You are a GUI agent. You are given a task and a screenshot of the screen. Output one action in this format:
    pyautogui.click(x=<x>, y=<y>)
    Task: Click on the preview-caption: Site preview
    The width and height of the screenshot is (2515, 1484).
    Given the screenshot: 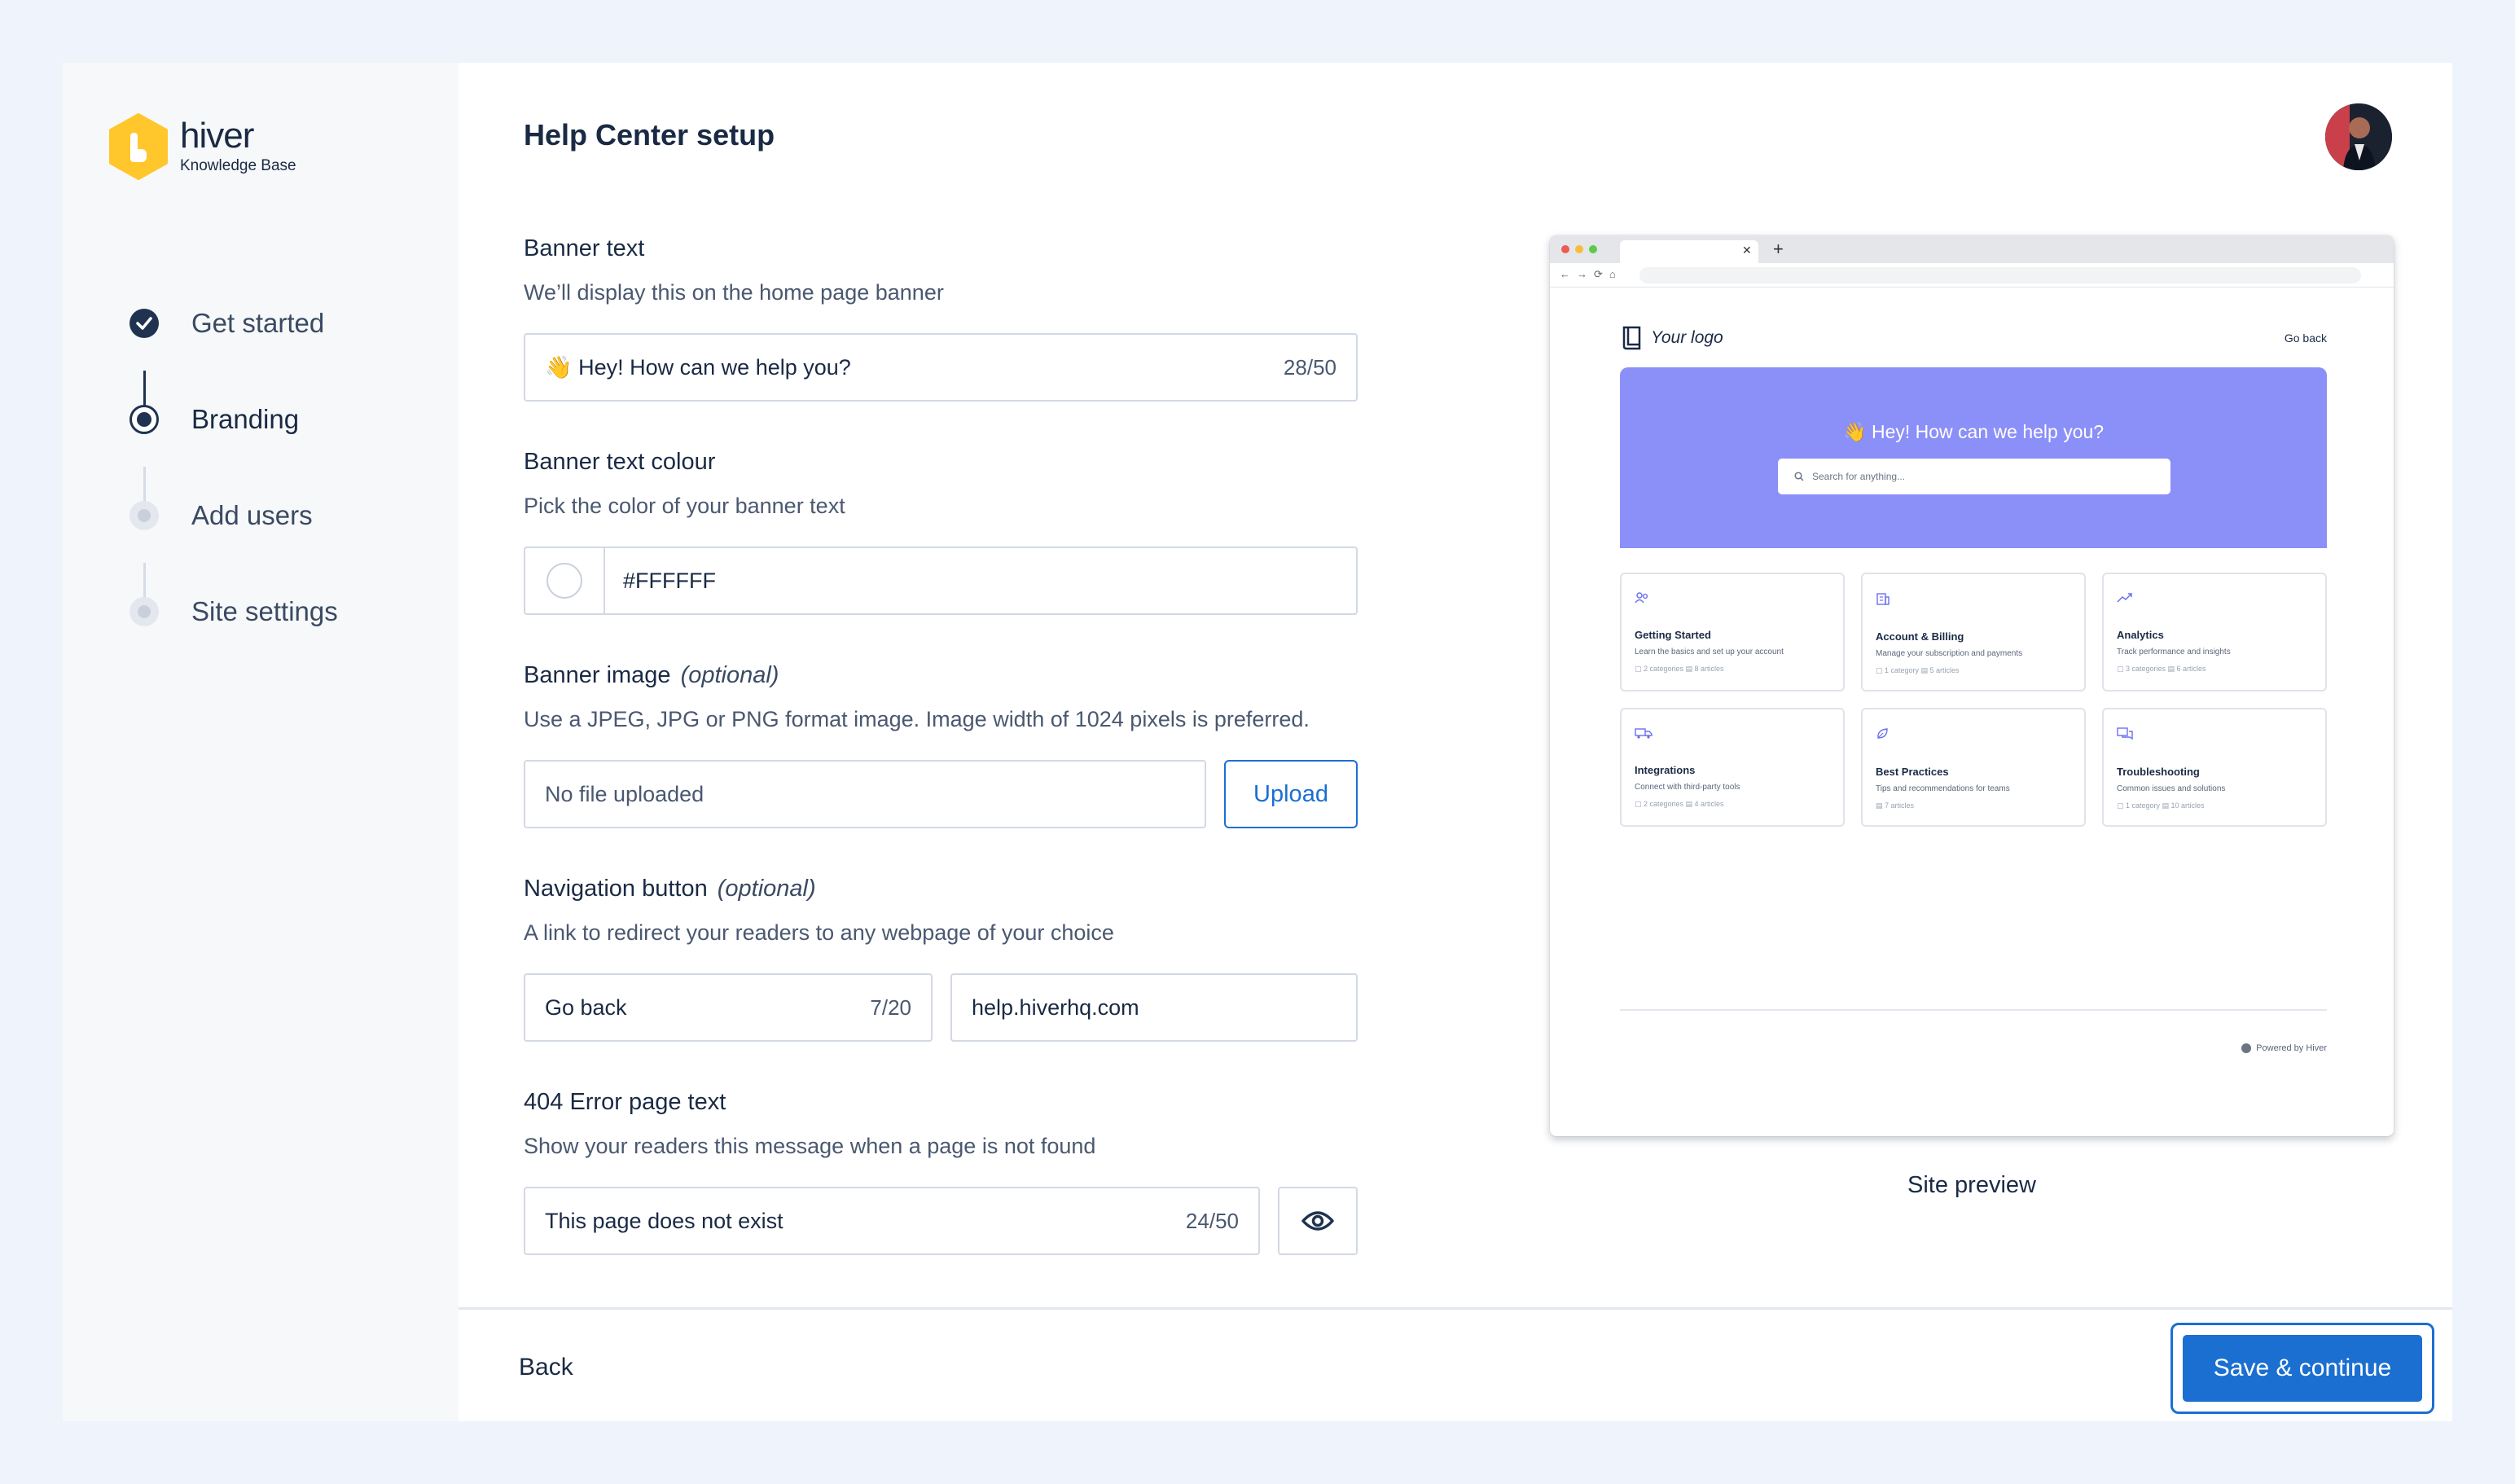 What is the action you would take?
    pyautogui.click(x=1971, y=1185)
    